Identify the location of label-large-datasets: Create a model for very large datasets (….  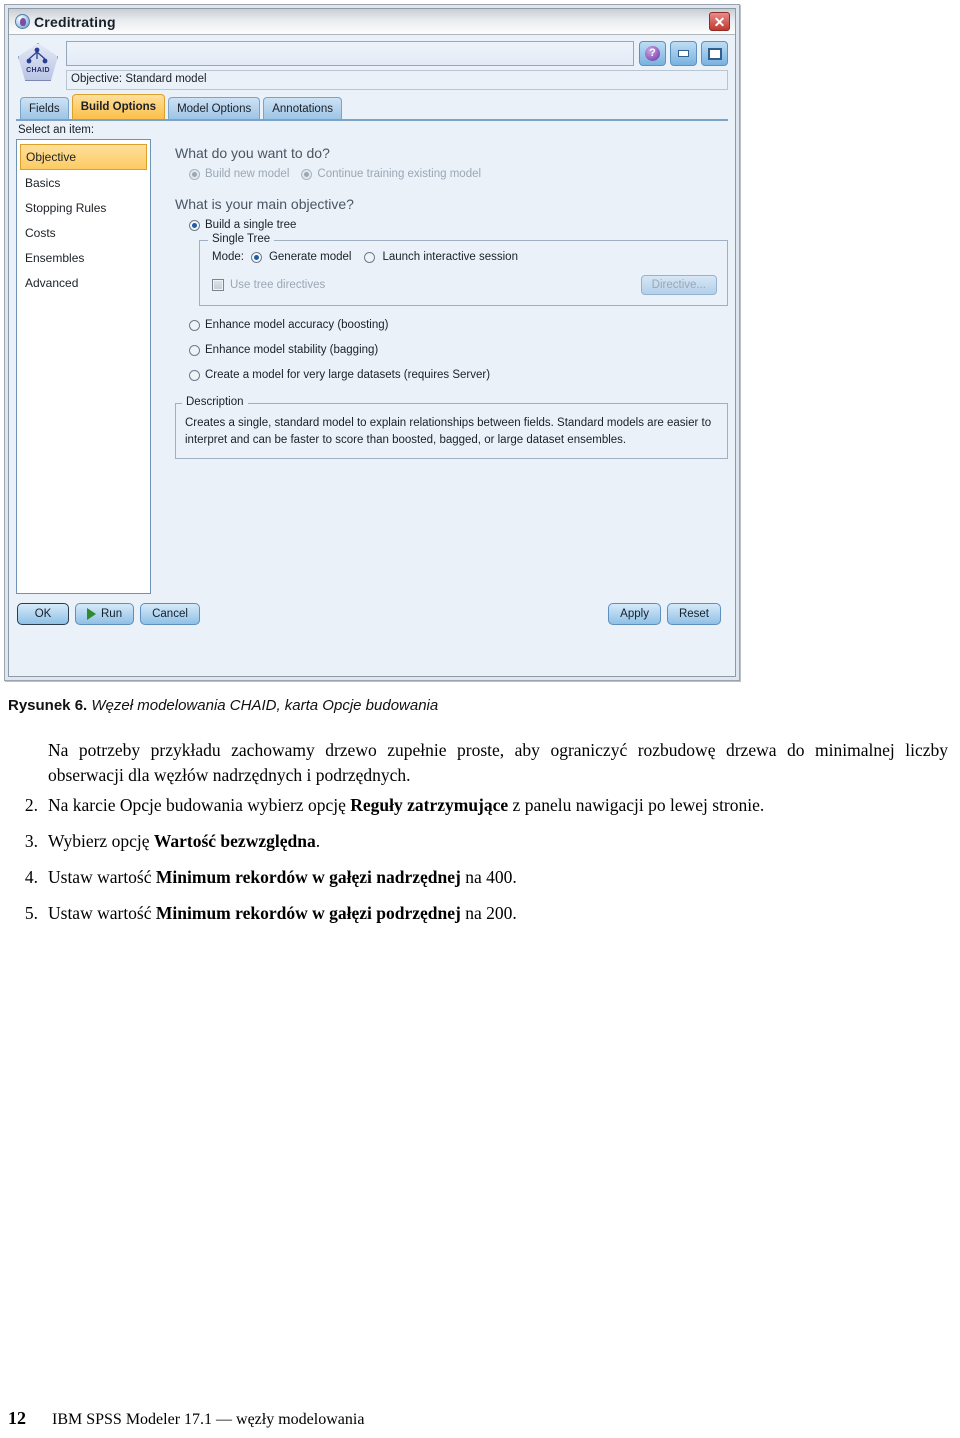
(348, 375).